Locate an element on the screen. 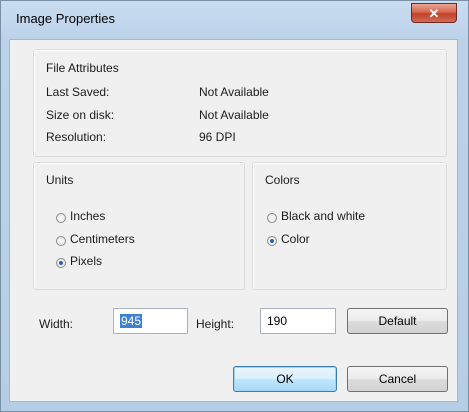  size-on-disk-value: Not Available is located at coordinates (234, 115).